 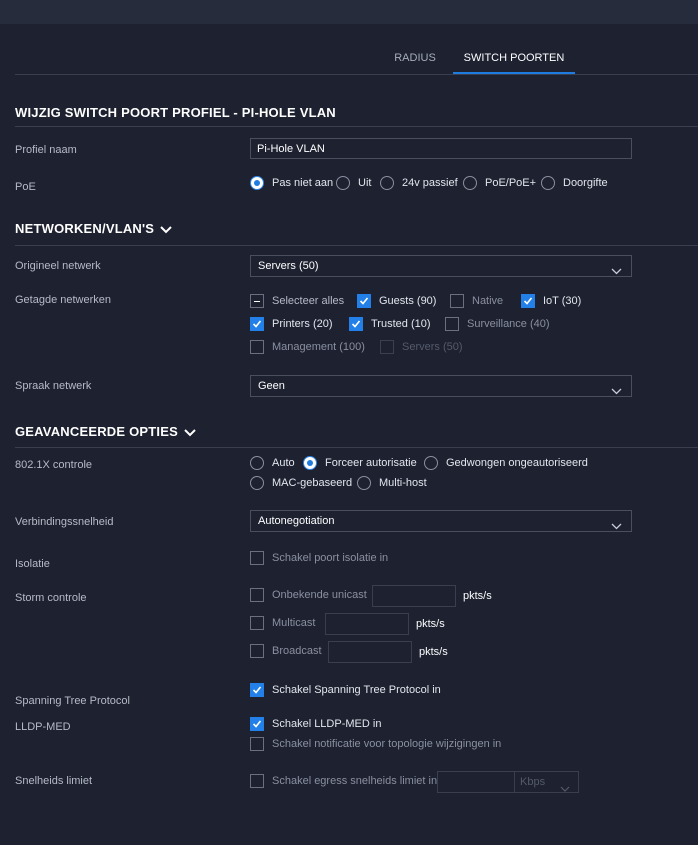 I want to click on storm-unicast: Onbekende unicast, so click(x=308, y=595).